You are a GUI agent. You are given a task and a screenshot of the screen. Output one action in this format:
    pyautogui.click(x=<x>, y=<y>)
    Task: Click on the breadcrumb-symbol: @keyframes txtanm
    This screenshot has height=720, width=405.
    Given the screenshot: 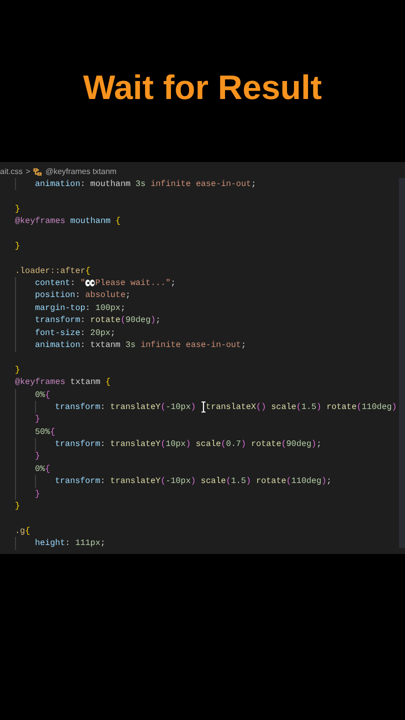 What is the action you would take?
    pyautogui.click(x=81, y=172)
    